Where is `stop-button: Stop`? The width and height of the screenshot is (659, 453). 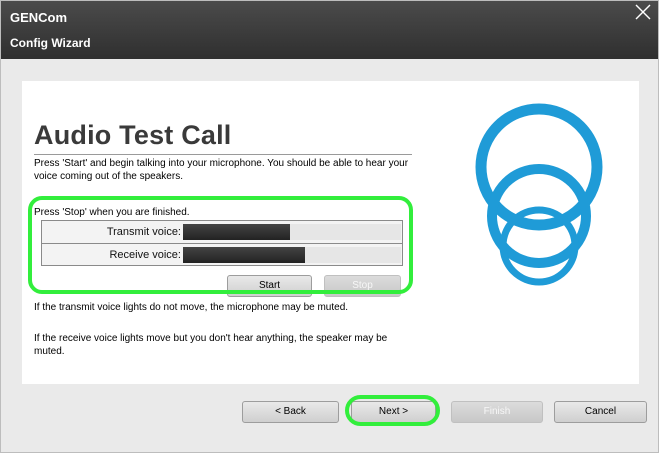
stop-button: Stop is located at coordinates (362, 286).